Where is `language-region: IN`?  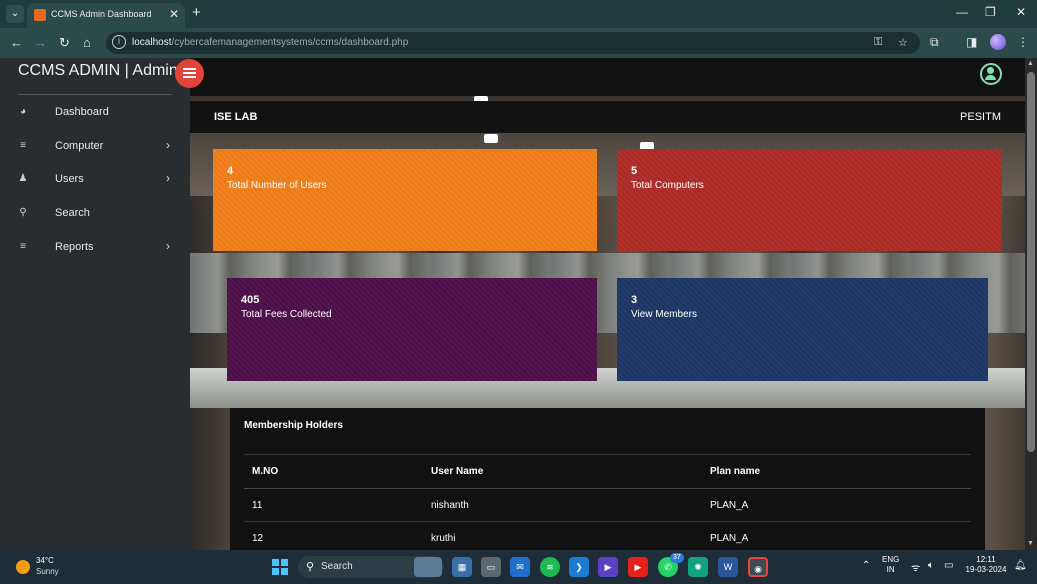 language-region: IN is located at coordinates (890, 569).